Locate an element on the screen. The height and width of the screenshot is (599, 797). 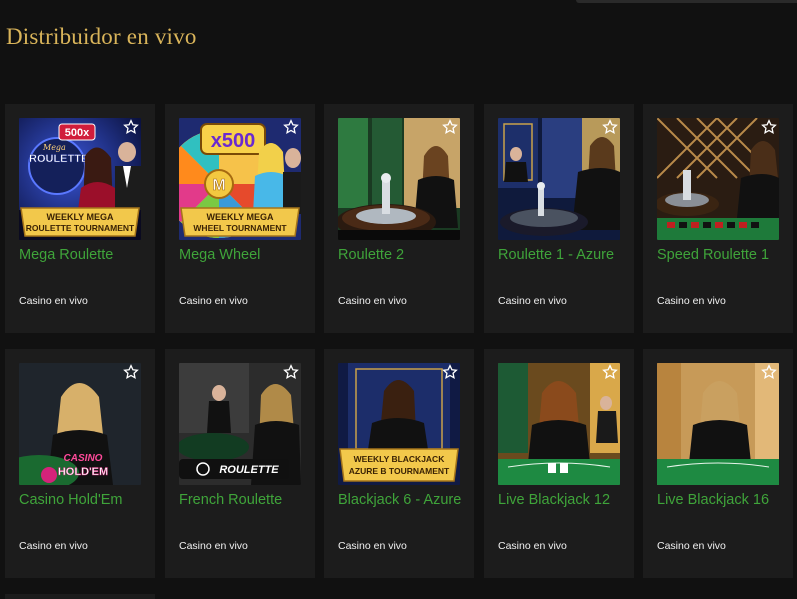
game-name: Live Blackjack 12 is located at coordinates (560, 500).